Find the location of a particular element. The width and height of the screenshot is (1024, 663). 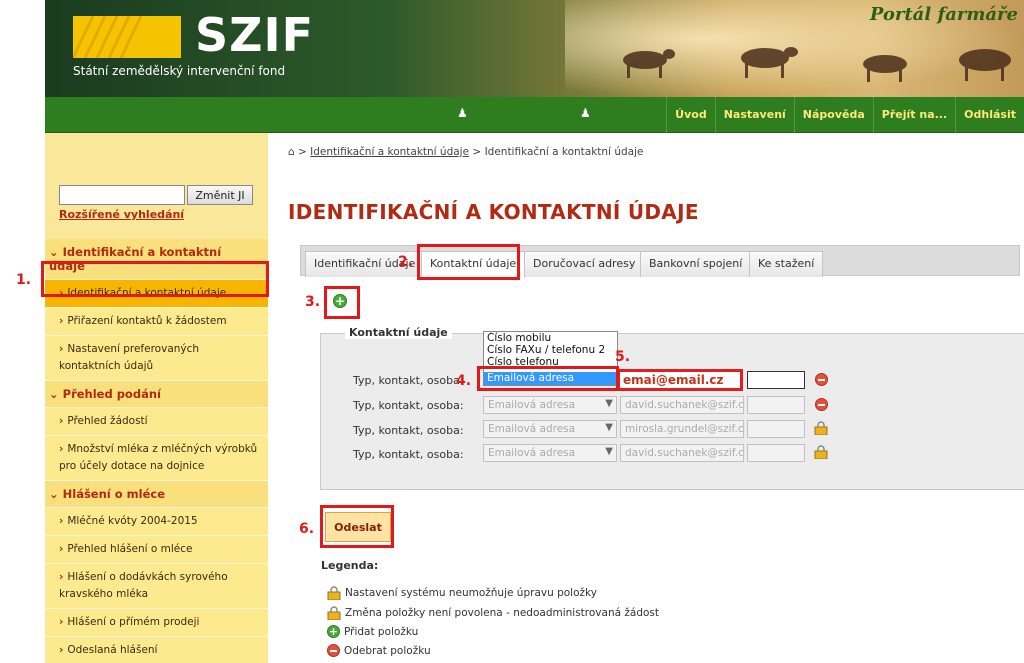

side-section-milk: ⌄ Hlášení o mléce is located at coordinates (156, 494).